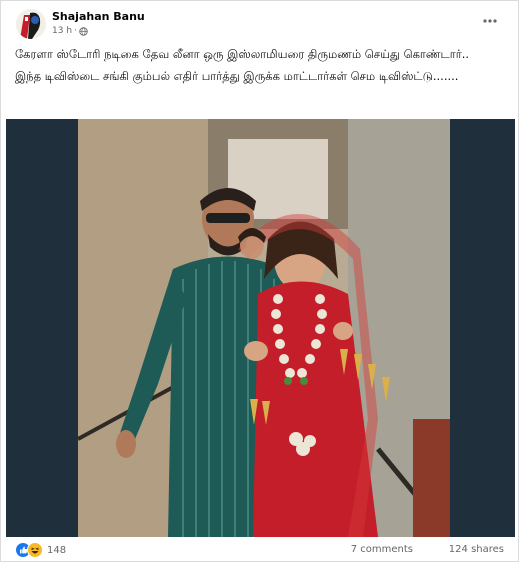 The height and width of the screenshot is (563, 519). Describe the element at coordinates (259, 21) in the screenshot. I see `post-header: Shajahan Banu 13 h ·` at that location.